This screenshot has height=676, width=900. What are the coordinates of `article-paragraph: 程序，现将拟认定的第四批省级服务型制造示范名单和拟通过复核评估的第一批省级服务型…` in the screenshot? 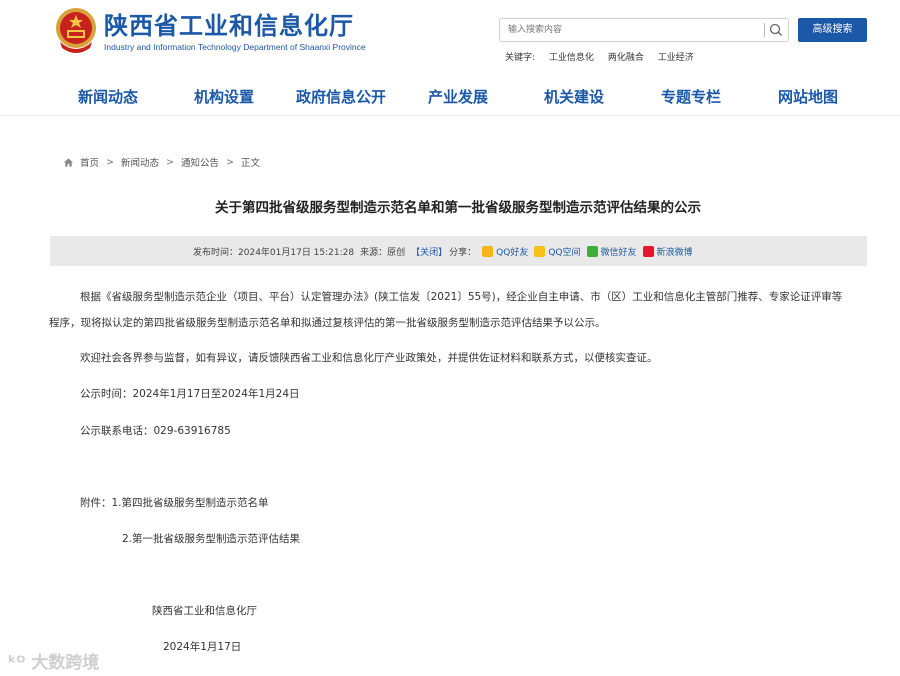 It's located at (327, 323).